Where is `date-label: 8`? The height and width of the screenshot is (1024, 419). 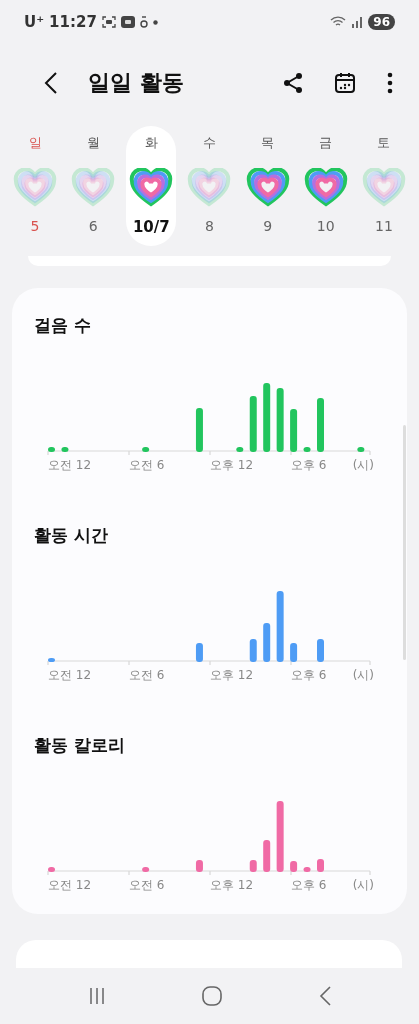
date-label: 8 is located at coordinates (209, 226).